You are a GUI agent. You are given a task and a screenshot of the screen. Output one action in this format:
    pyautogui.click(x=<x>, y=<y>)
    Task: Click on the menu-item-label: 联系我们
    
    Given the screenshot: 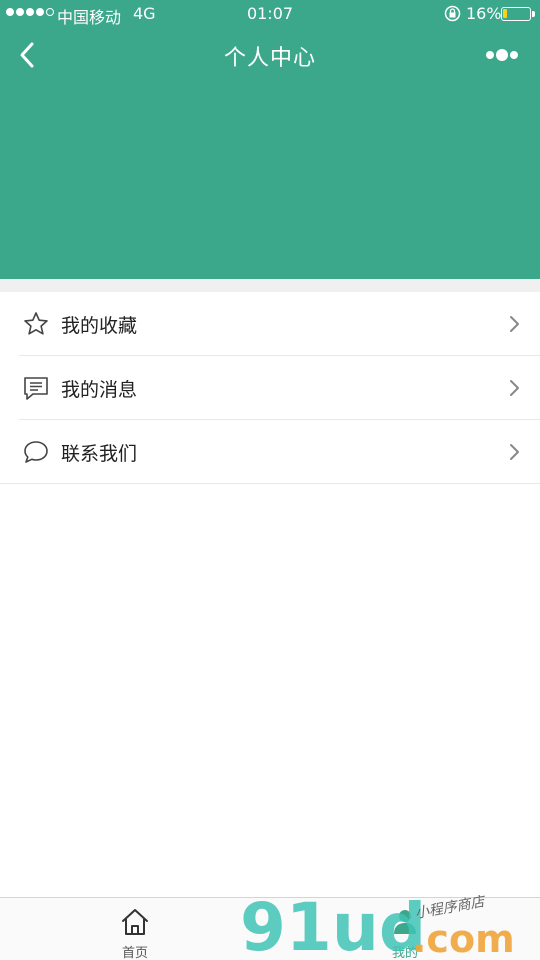 What is the action you would take?
    pyautogui.click(x=99, y=454)
    